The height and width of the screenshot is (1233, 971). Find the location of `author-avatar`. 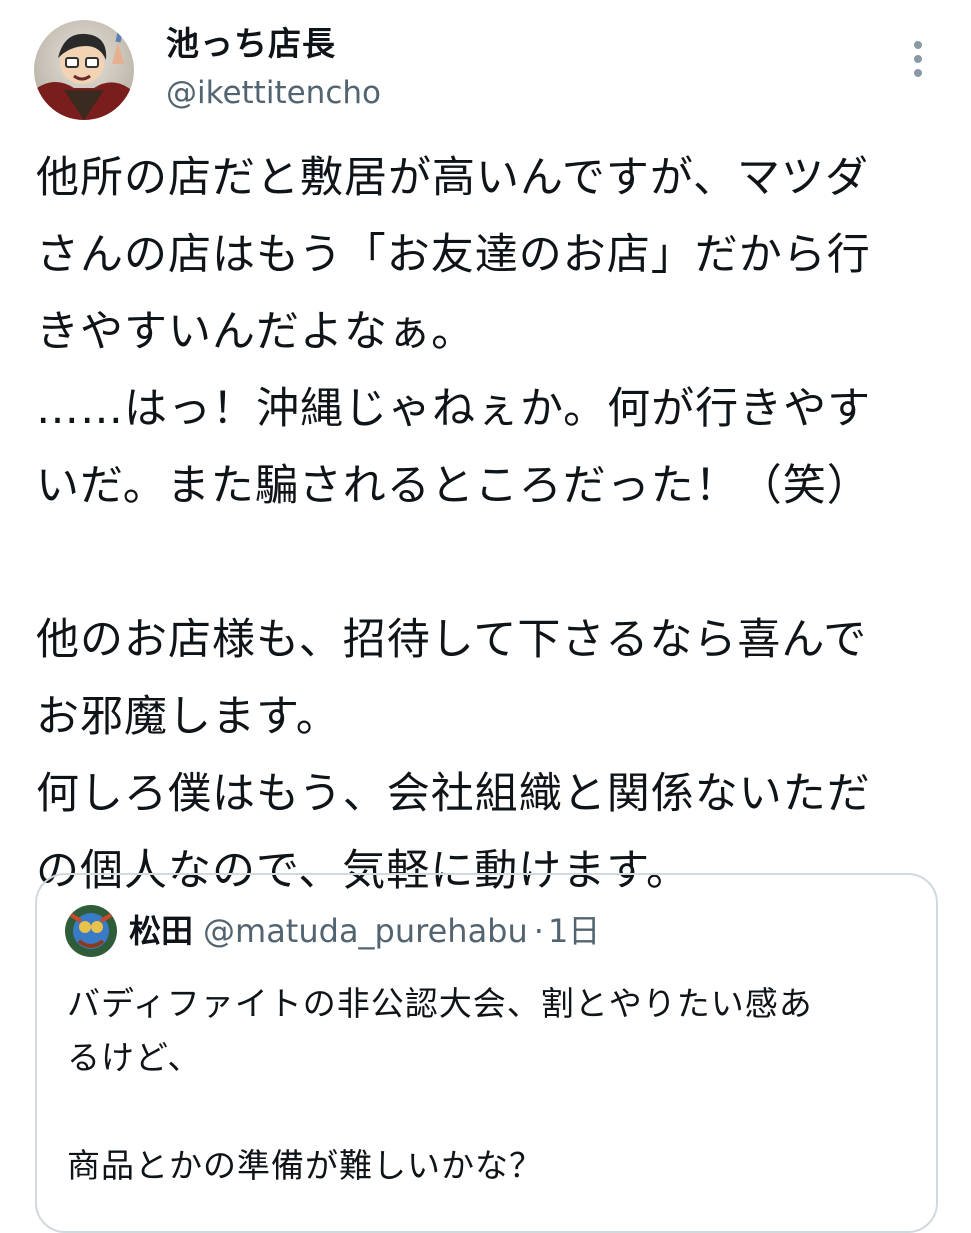

author-avatar is located at coordinates (84, 70).